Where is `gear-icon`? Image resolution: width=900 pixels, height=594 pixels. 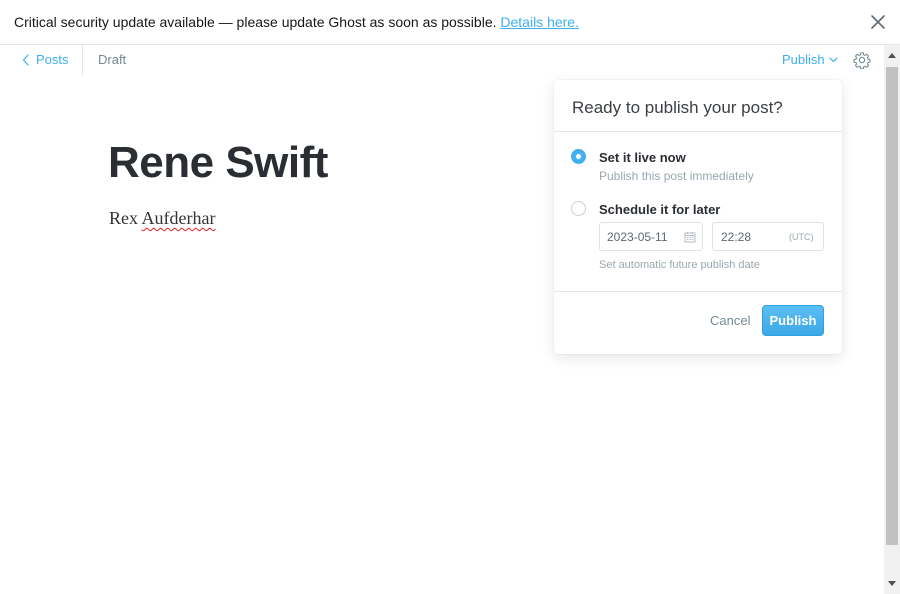 gear-icon is located at coordinates (862, 60).